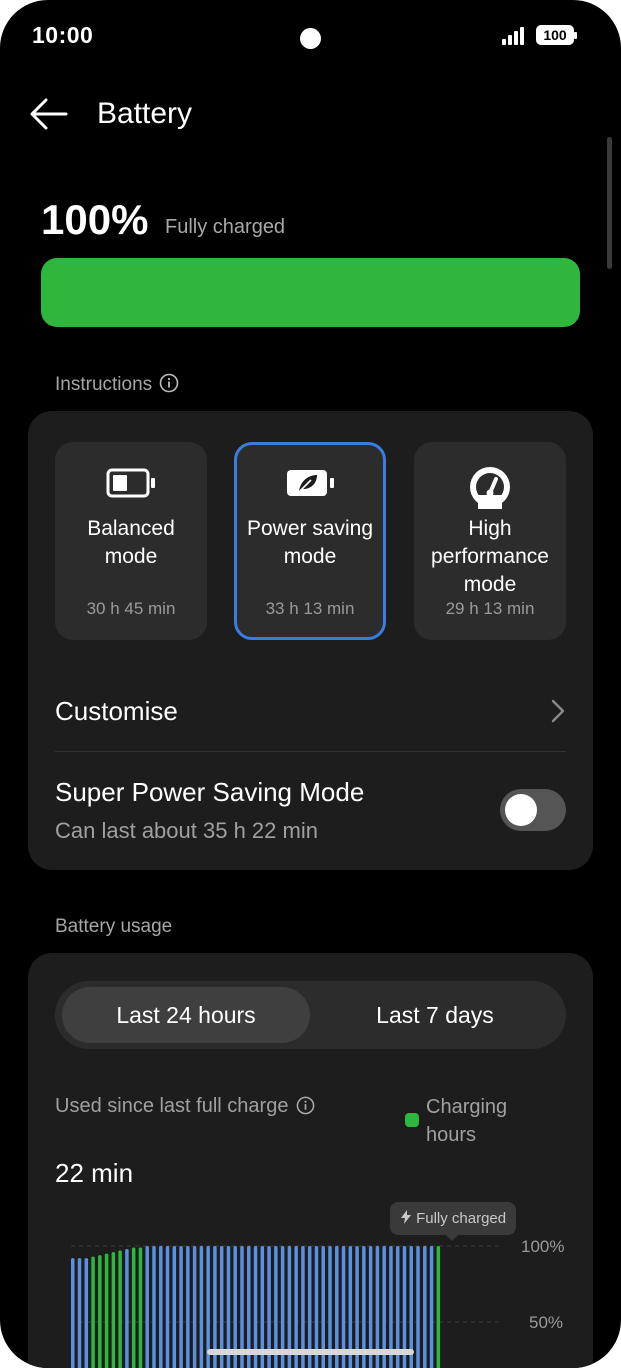 This screenshot has width=621, height=1368. Describe the element at coordinates (412, 1120) in the screenshot. I see `charging-legend-swatch` at that location.